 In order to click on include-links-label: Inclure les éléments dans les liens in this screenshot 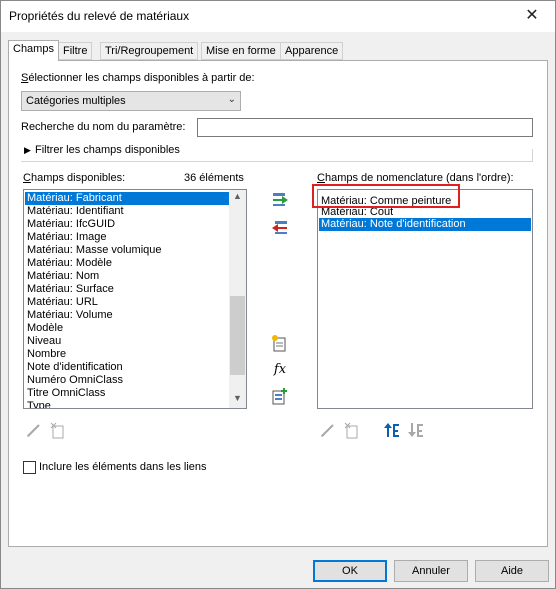, I will do `click(123, 467)`.